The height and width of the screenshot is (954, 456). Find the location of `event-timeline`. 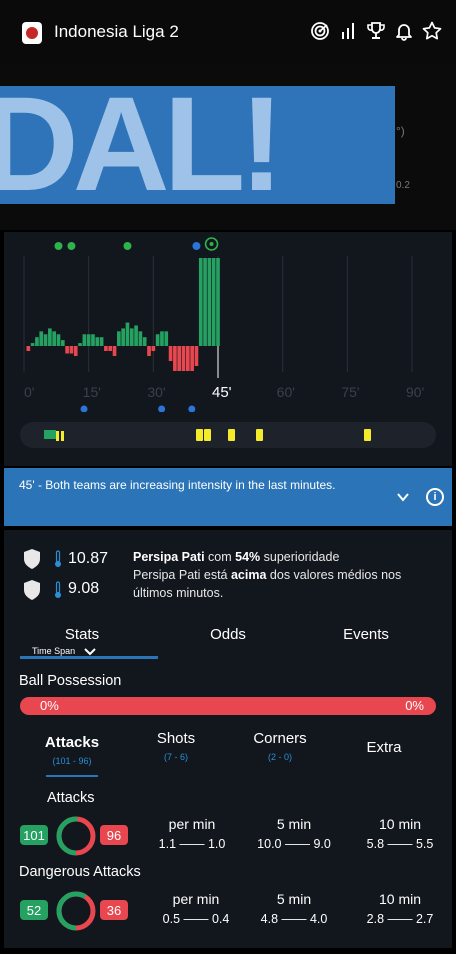

event-timeline is located at coordinates (228, 435).